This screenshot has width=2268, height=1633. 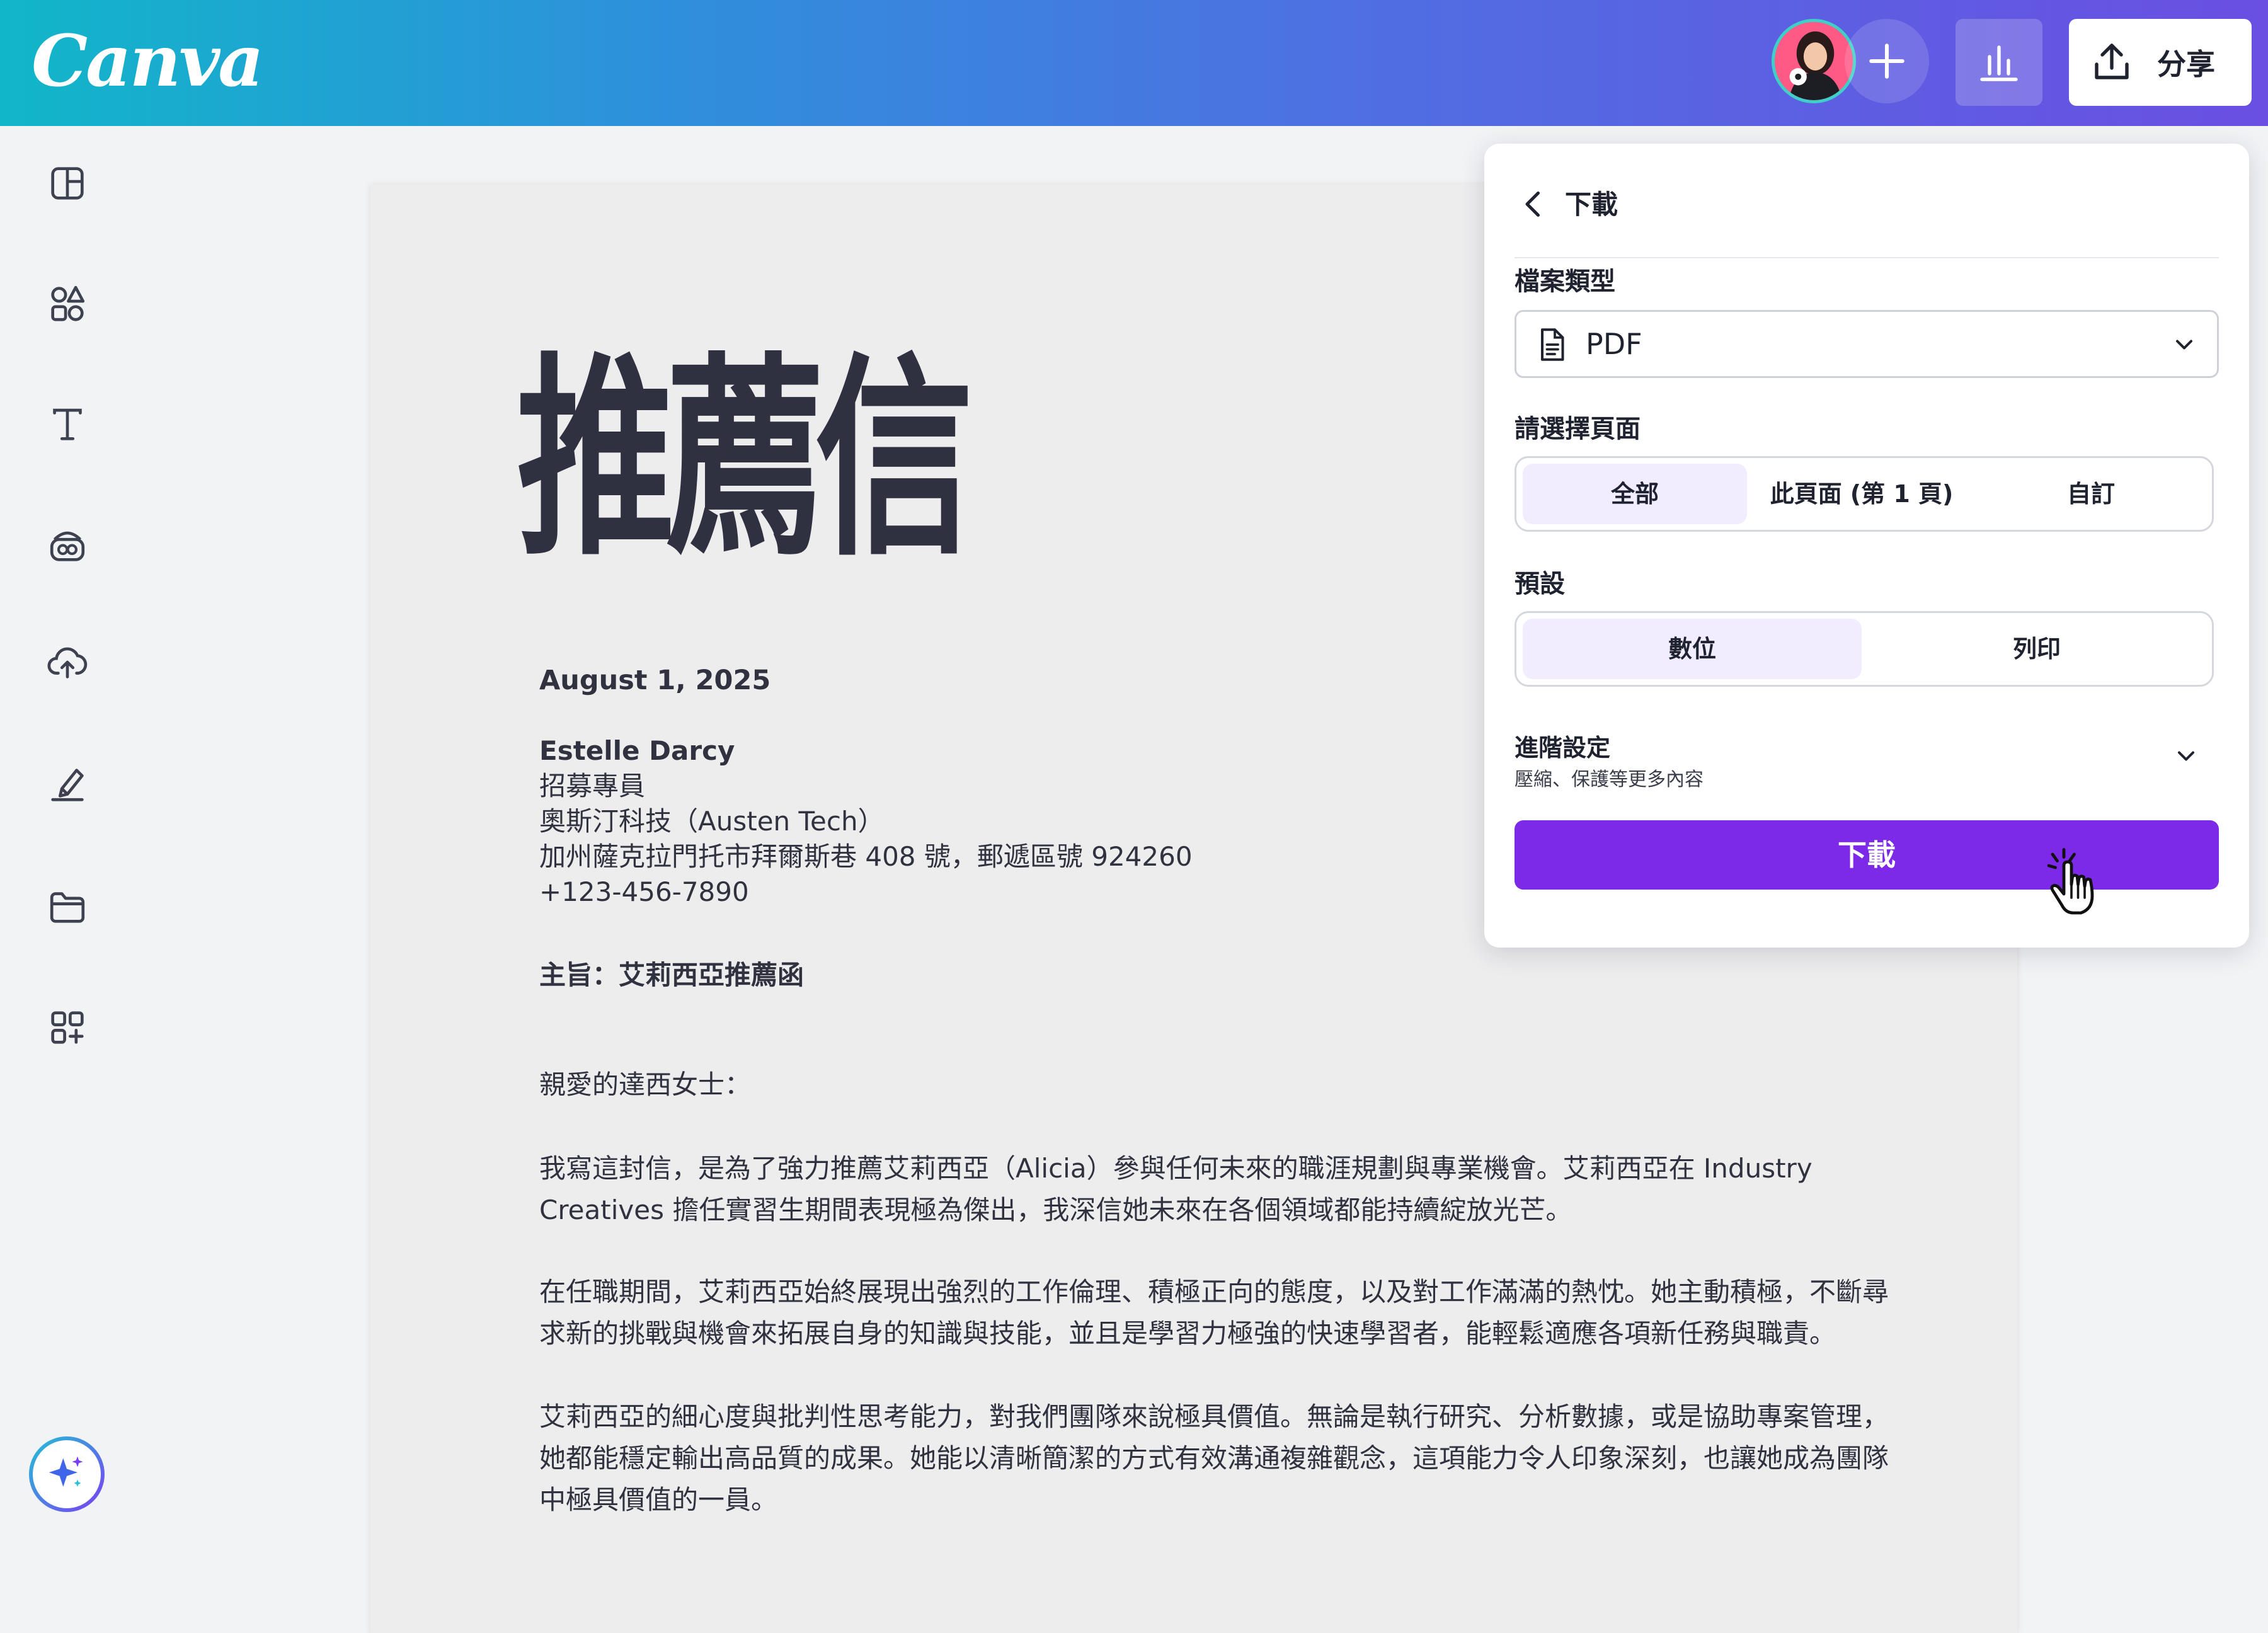 I want to click on user-avatar, so click(x=1814, y=61).